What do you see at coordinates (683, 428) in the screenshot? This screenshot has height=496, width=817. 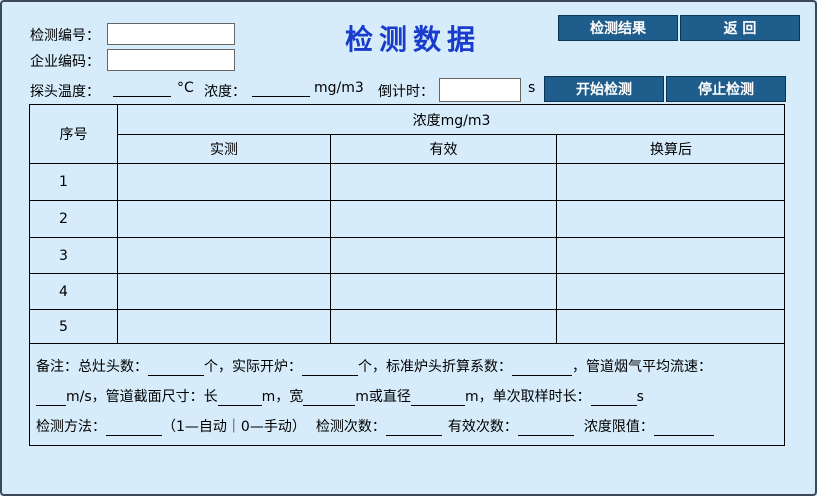 I see `limit-value` at bounding box center [683, 428].